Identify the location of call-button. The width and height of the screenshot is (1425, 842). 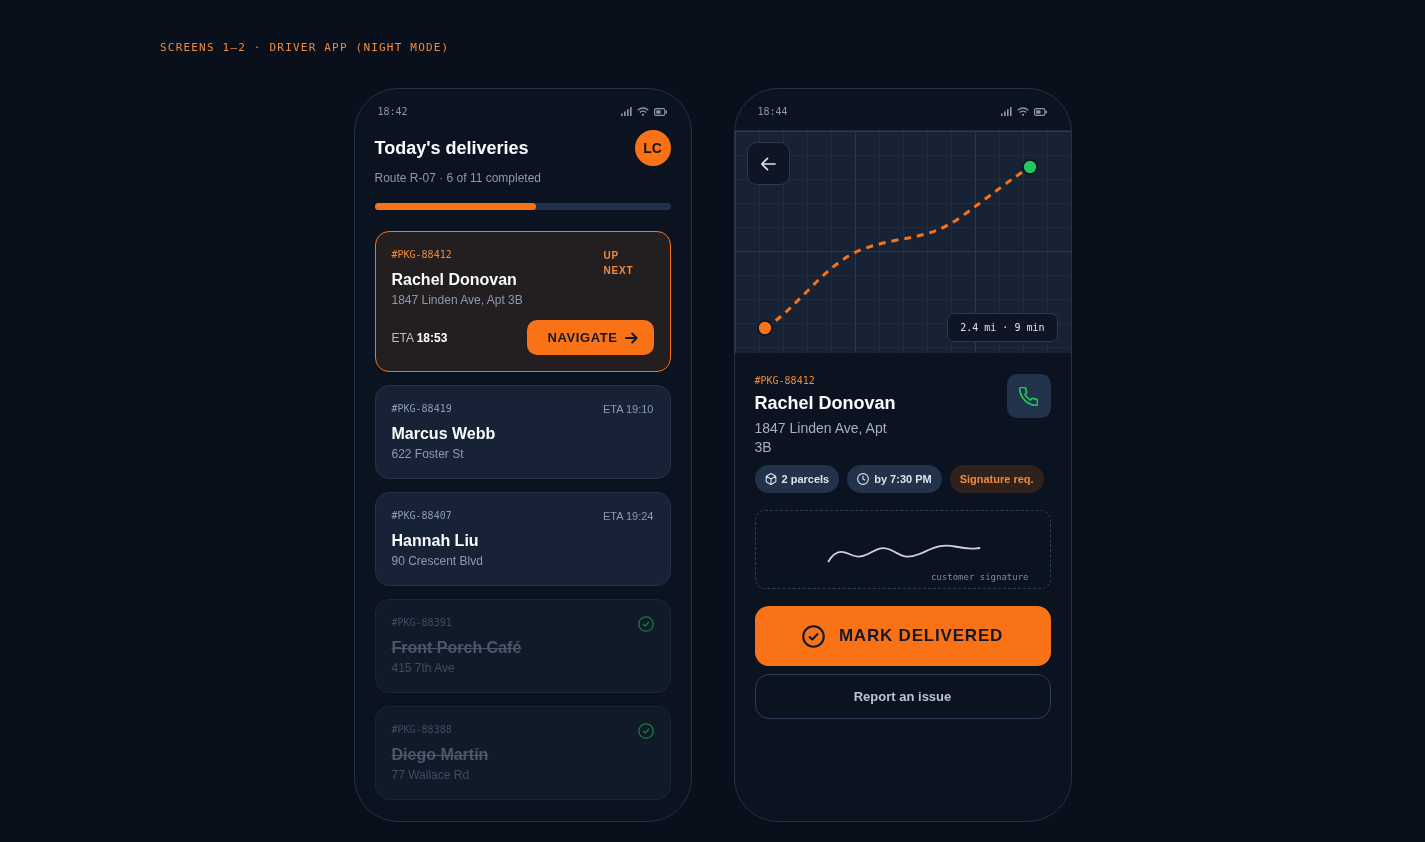
(1028, 396).